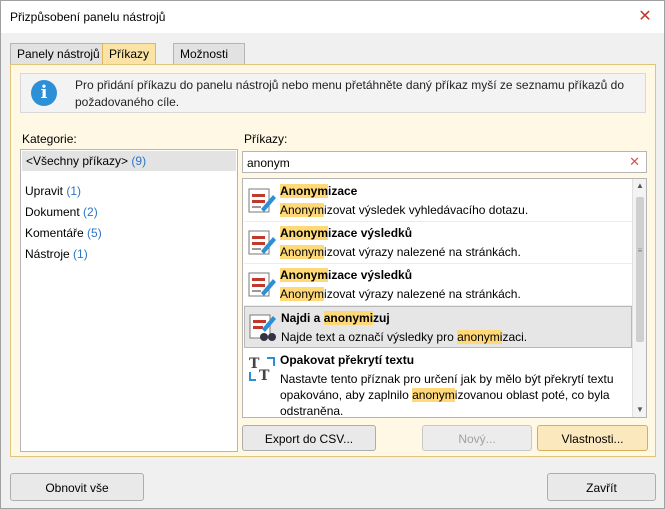 The height and width of the screenshot is (509, 665). What do you see at coordinates (634, 162) in the screenshot?
I see `clear-search-icon: ✕` at bounding box center [634, 162].